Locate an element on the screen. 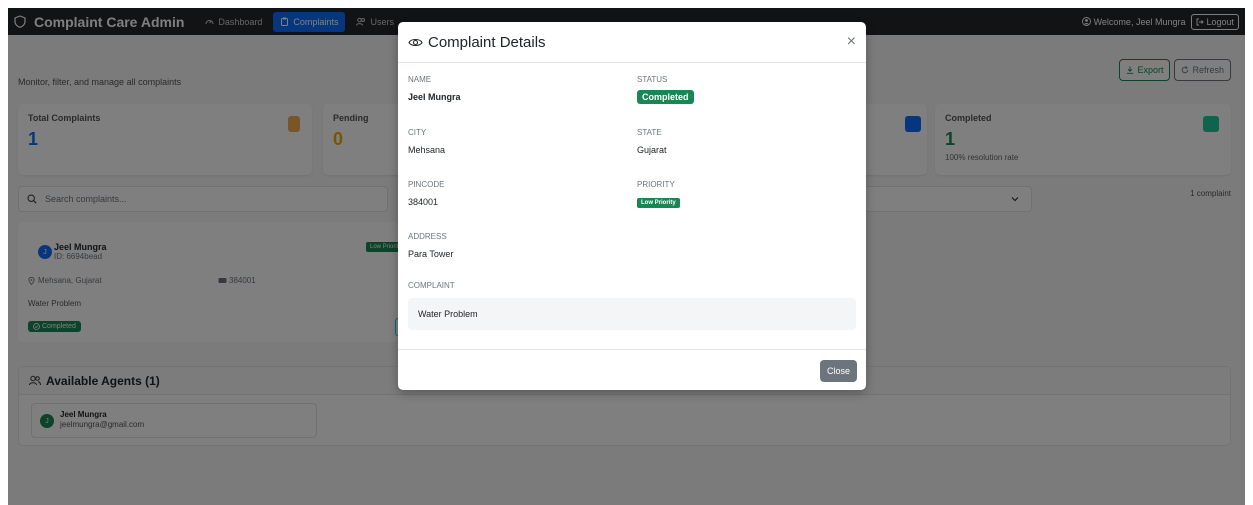  complaint-text-box: Water Problem is located at coordinates (632, 314).